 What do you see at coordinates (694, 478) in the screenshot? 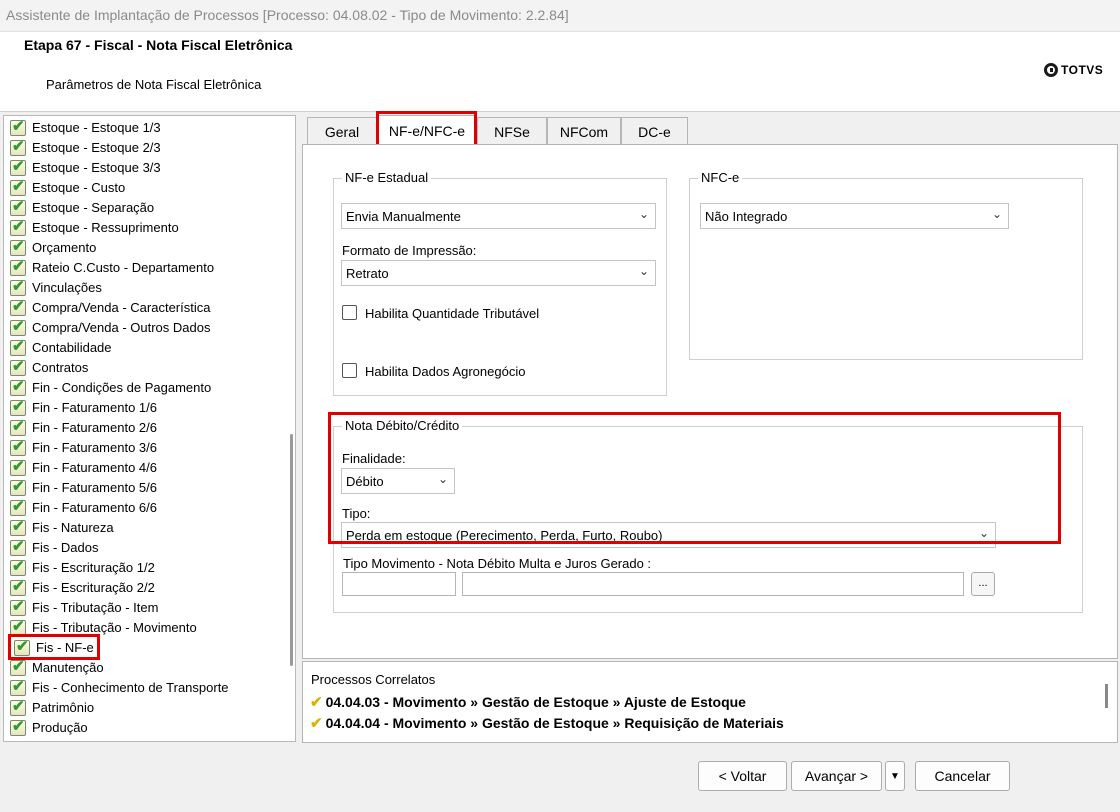
I see `nota-debito-highlight` at bounding box center [694, 478].